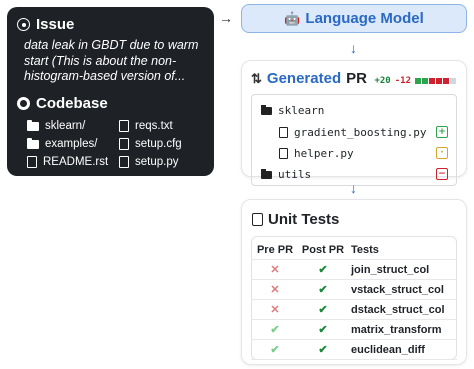 The height and width of the screenshot is (369, 474). I want to click on diff-blocks, so click(435, 81).